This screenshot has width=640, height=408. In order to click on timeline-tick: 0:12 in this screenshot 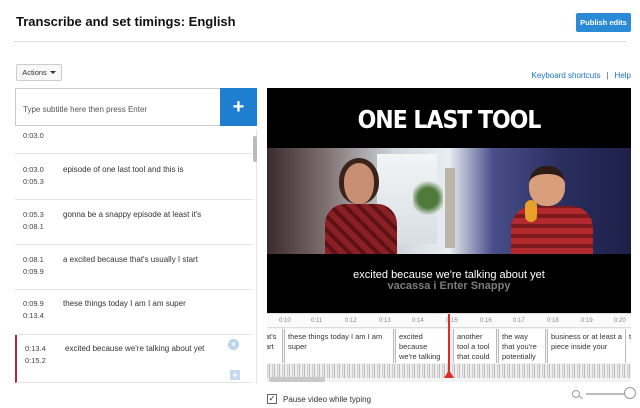, I will do `click(351, 321)`.